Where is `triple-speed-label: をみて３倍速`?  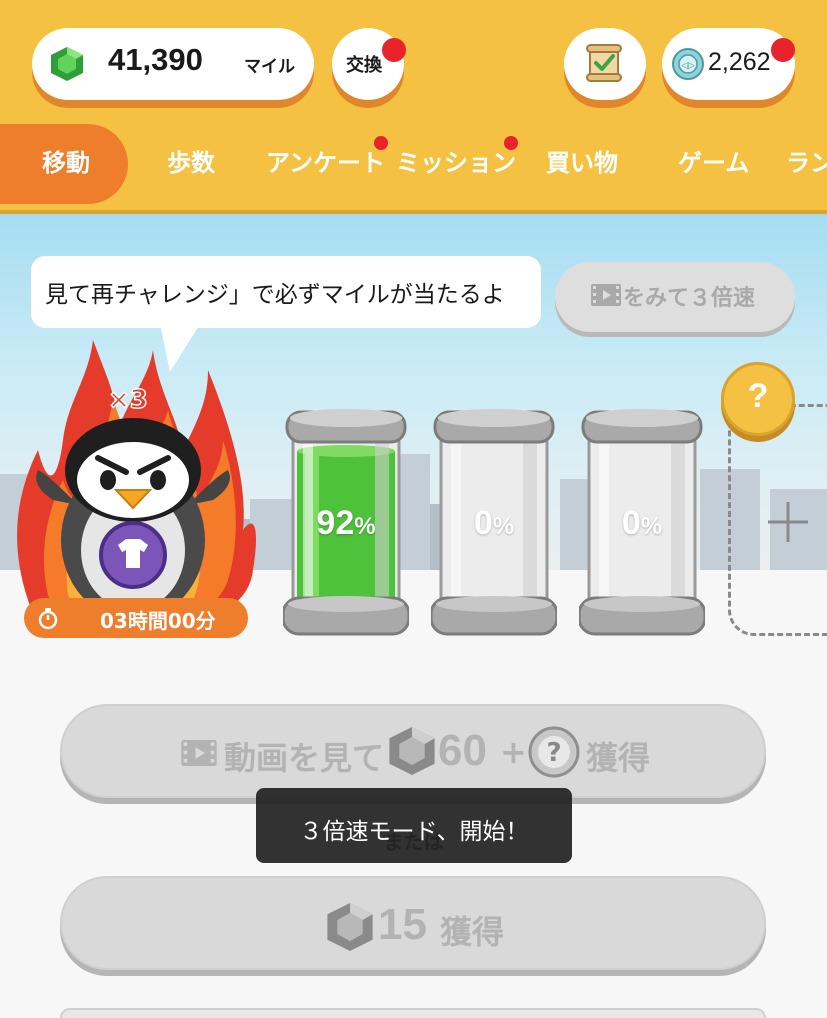
triple-speed-label: をみて３倍速 is located at coordinates (689, 298).